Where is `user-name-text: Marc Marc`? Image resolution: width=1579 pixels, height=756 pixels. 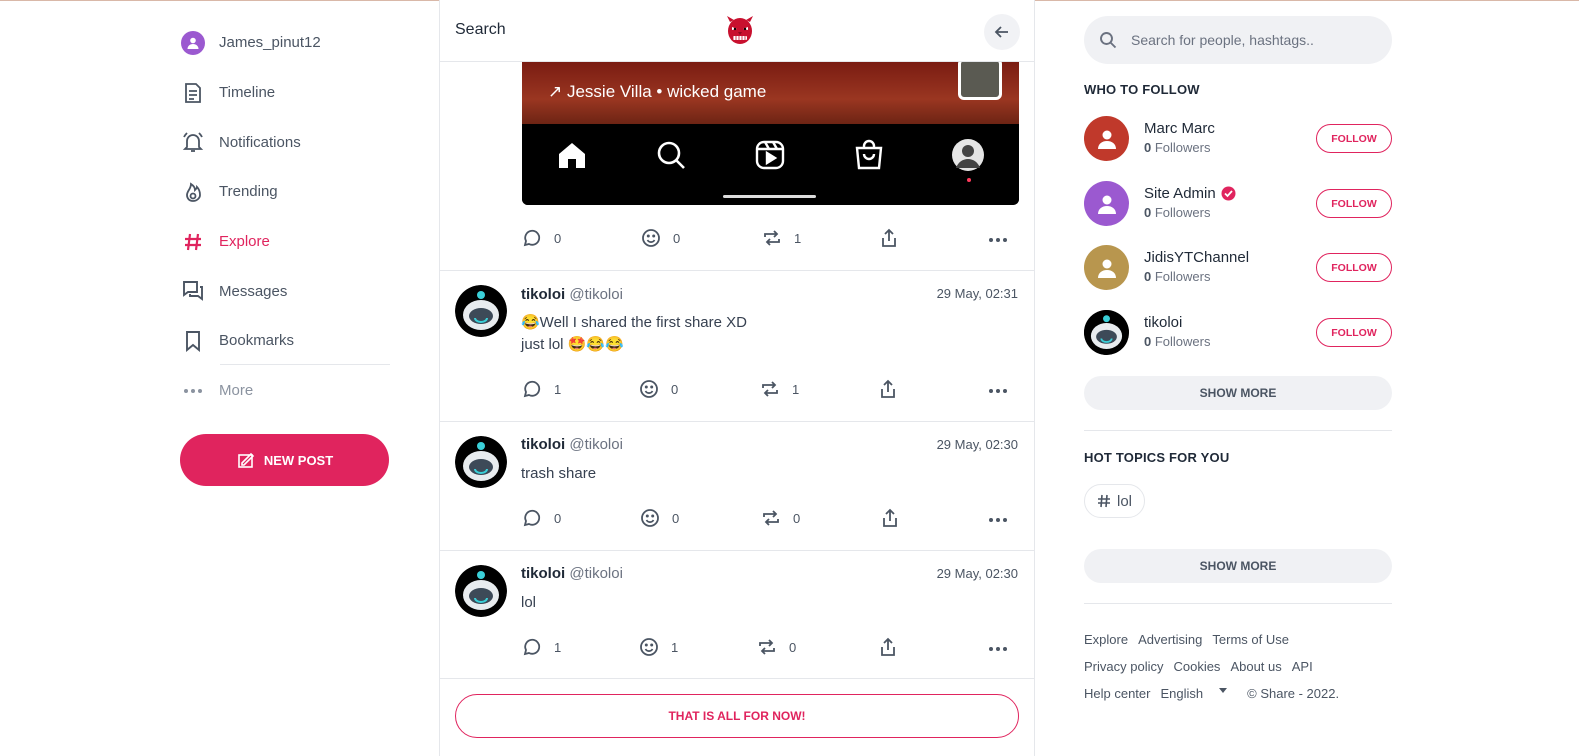
user-name-text: Marc Marc is located at coordinates (1179, 128).